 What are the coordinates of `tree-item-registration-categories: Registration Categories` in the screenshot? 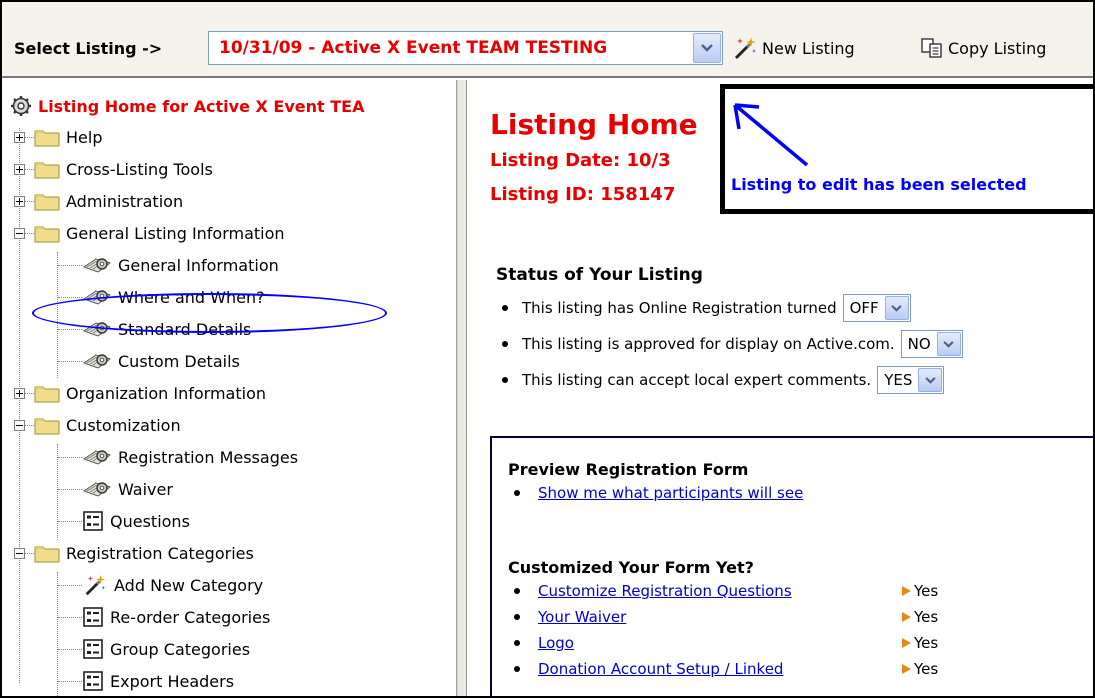 It's located at (134, 553).